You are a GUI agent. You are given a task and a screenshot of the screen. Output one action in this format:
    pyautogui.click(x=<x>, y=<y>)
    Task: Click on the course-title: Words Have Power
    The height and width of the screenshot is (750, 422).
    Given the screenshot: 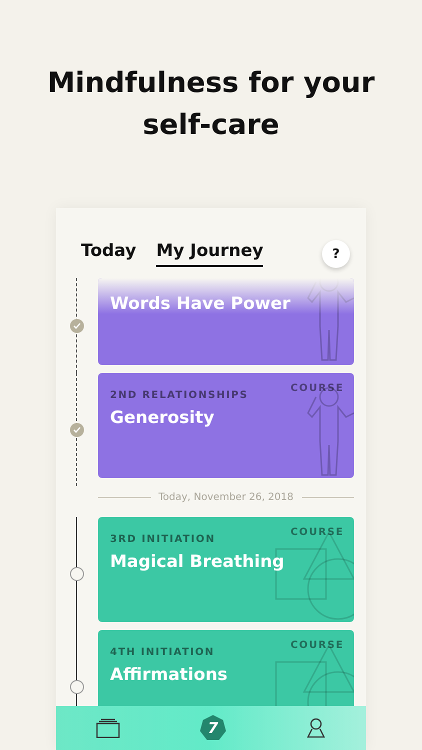 What is the action you would take?
    pyautogui.click(x=201, y=304)
    